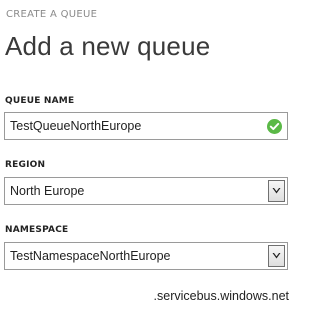  What do you see at coordinates (132, 126) in the screenshot?
I see `queue-name-input` at bounding box center [132, 126].